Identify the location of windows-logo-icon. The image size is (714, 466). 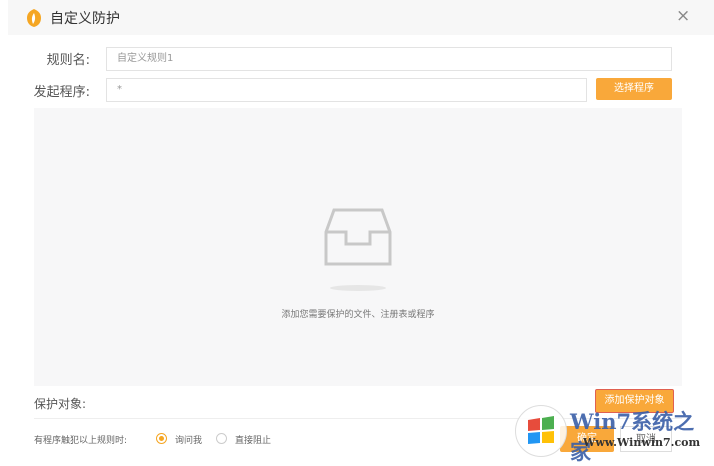
(541, 431).